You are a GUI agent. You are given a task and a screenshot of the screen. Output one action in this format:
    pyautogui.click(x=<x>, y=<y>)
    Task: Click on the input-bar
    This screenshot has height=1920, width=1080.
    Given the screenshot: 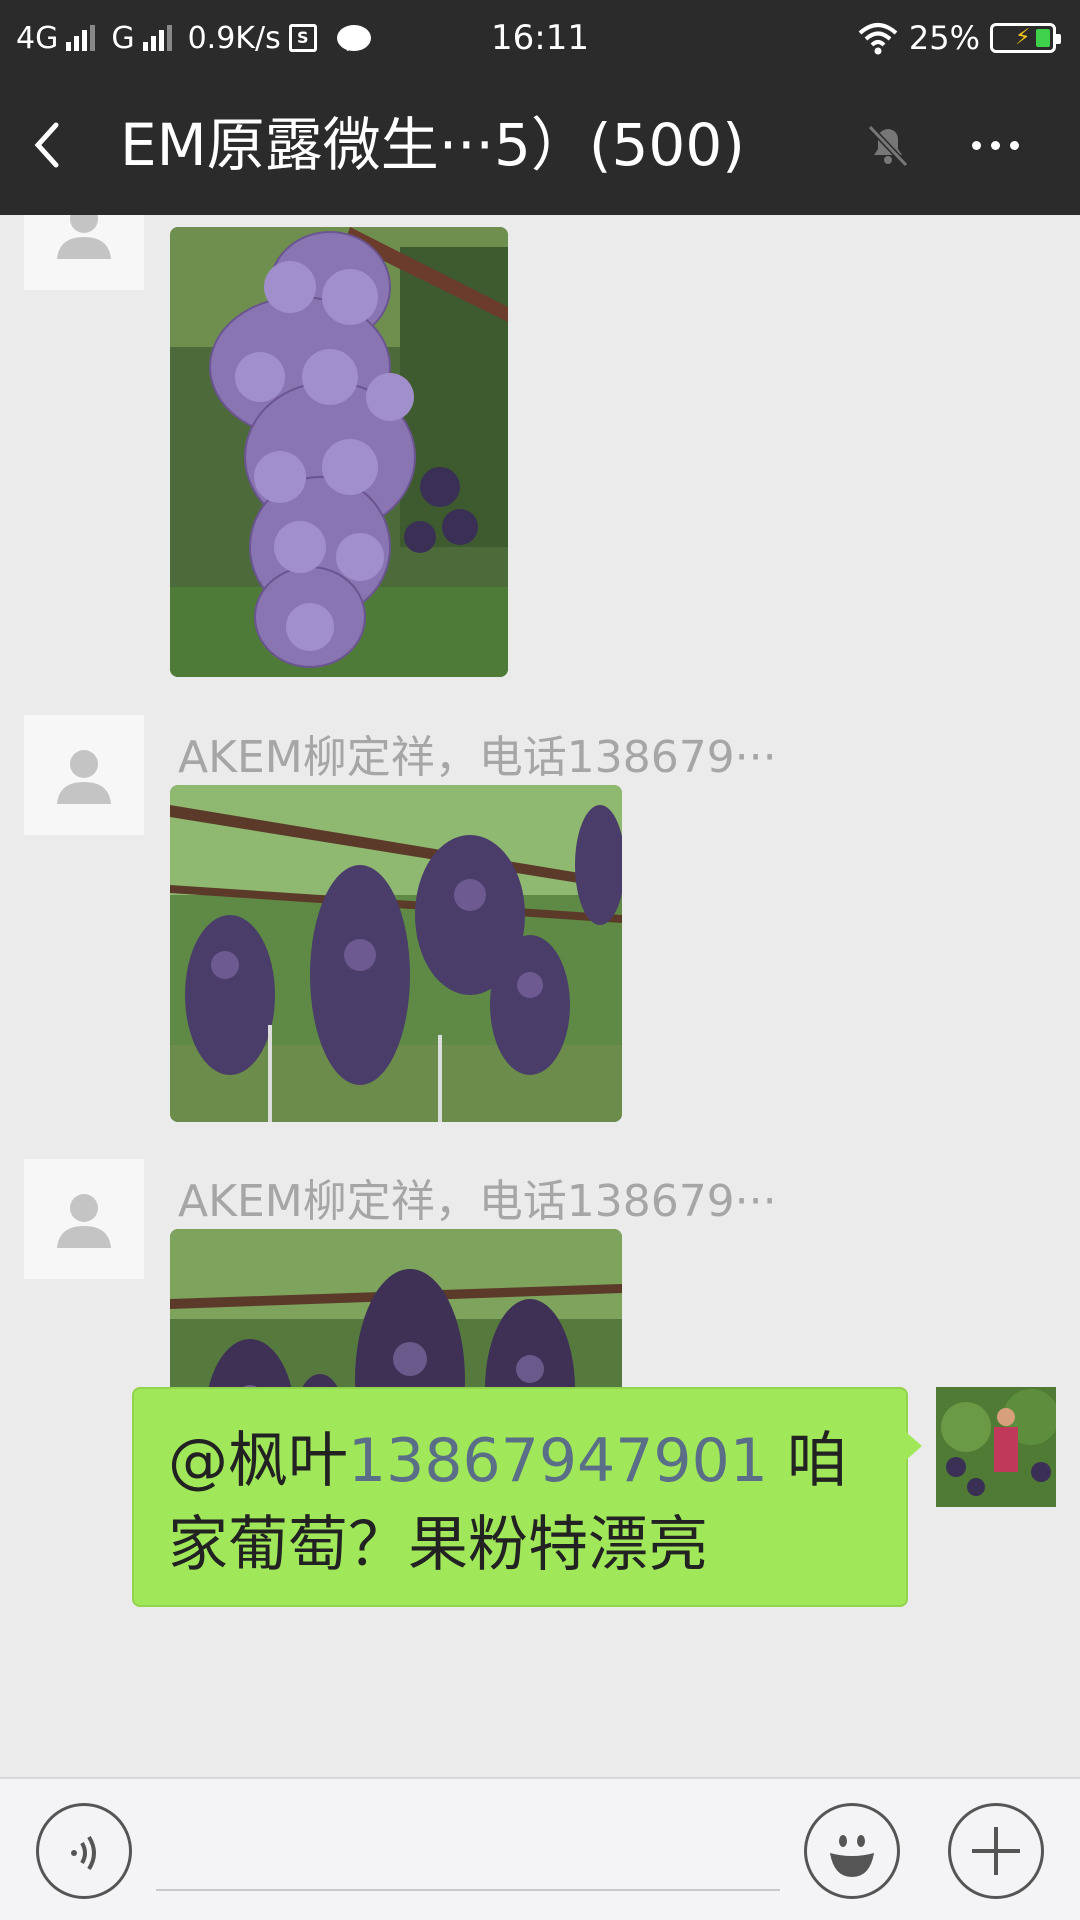 What is the action you would take?
    pyautogui.click(x=540, y=1848)
    